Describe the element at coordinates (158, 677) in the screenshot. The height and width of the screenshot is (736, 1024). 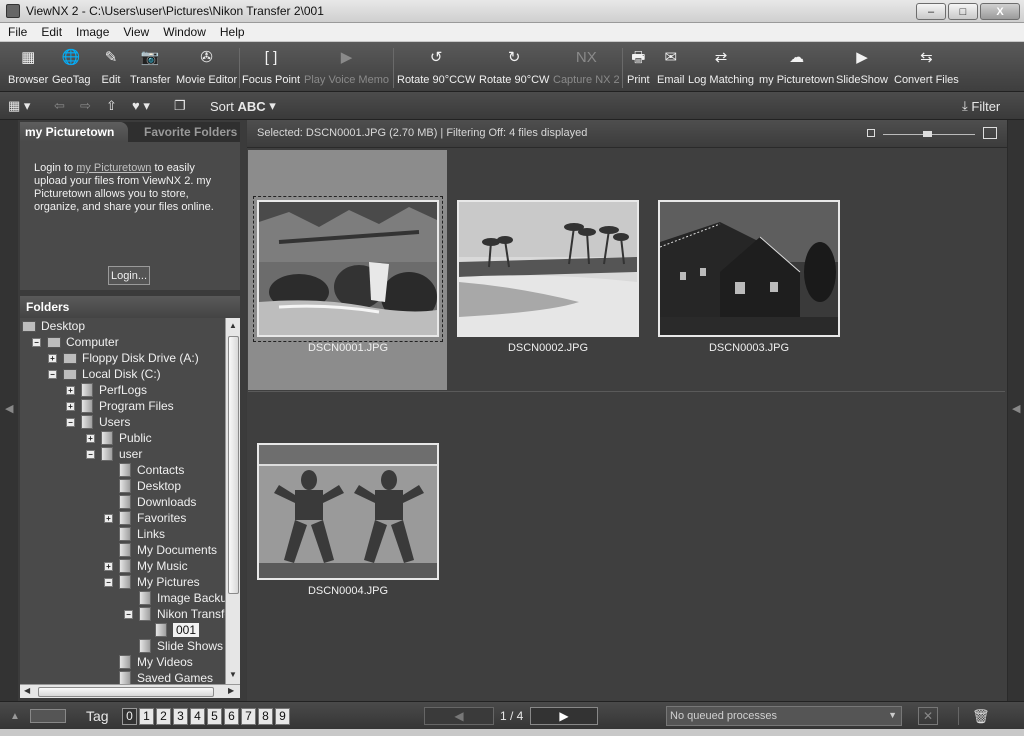
I see `tree-item: Saved Games` at that location.